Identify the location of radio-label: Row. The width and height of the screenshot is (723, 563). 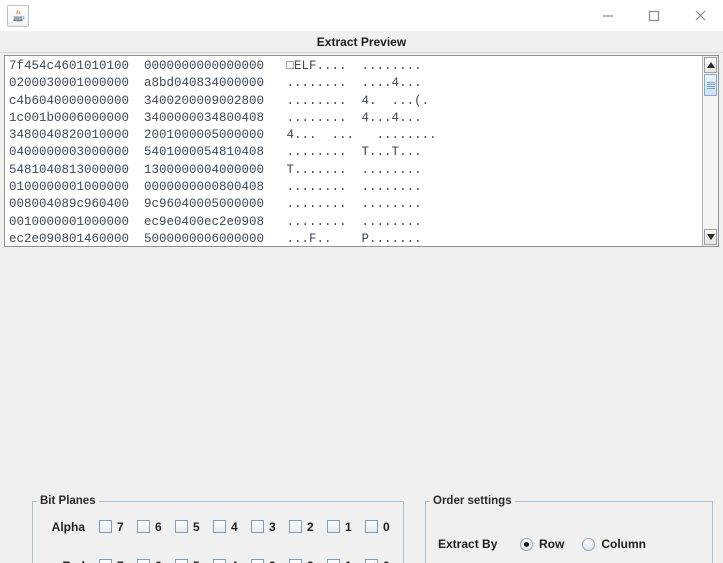
(552, 544).